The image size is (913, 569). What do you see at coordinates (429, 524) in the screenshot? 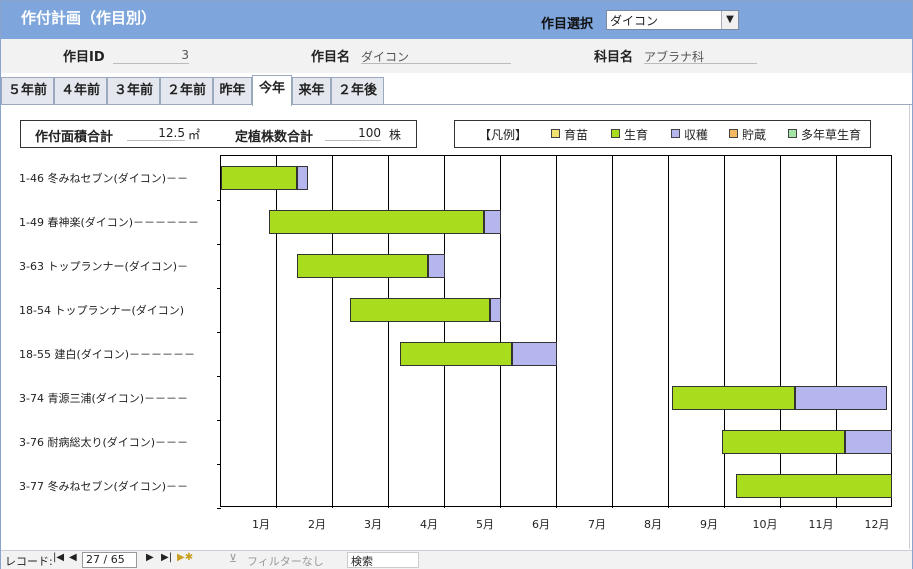
I see `month-tick-label: 4月` at bounding box center [429, 524].